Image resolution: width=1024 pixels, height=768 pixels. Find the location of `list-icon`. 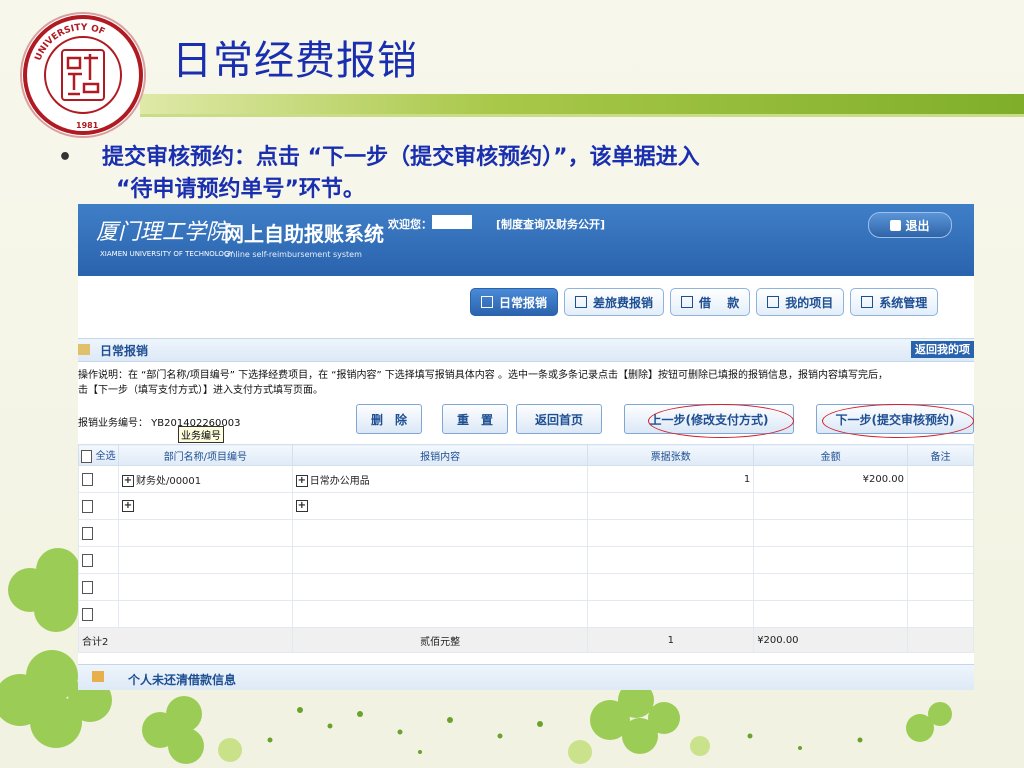

list-icon is located at coordinates (773, 302).